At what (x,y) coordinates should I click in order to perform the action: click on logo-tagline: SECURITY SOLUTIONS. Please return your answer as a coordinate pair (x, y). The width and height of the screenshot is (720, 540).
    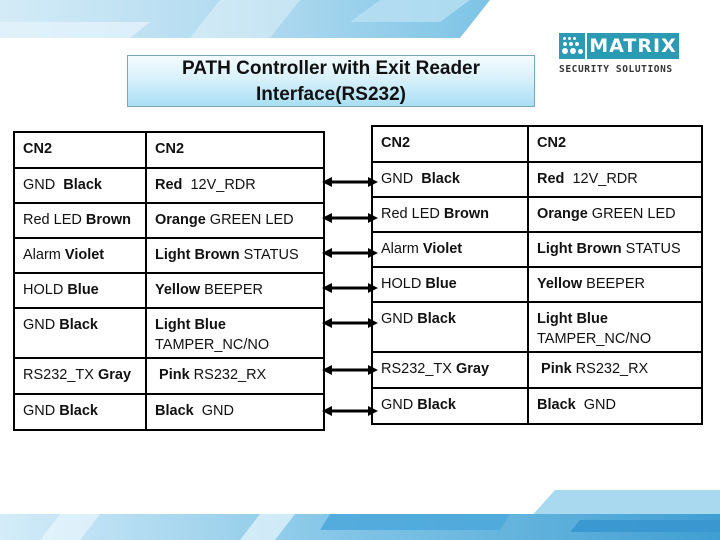
    Looking at the image, I should click on (616, 69).